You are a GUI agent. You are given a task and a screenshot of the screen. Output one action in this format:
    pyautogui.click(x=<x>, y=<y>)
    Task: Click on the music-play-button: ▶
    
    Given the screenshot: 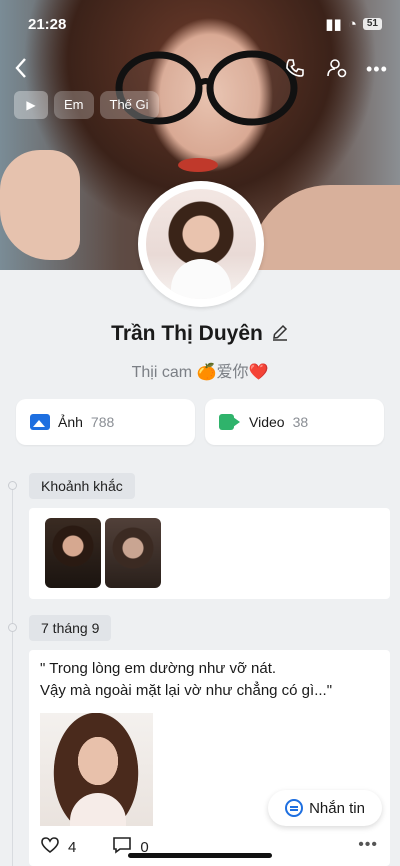 What is the action you would take?
    pyautogui.click(x=31, y=105)
    